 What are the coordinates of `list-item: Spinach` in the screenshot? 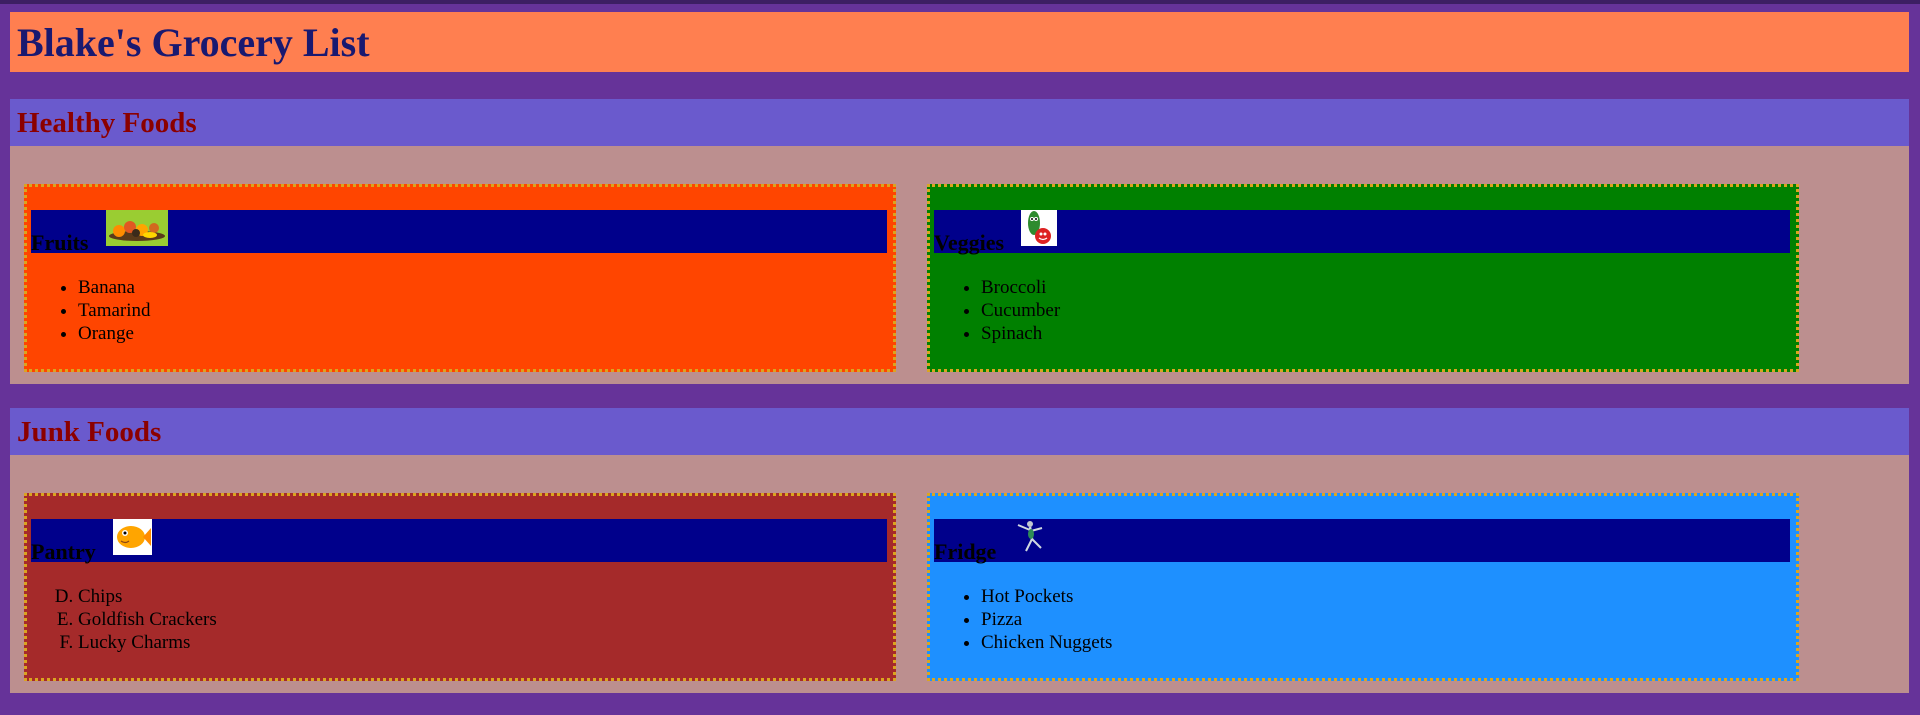 It's located at (1020, 333).